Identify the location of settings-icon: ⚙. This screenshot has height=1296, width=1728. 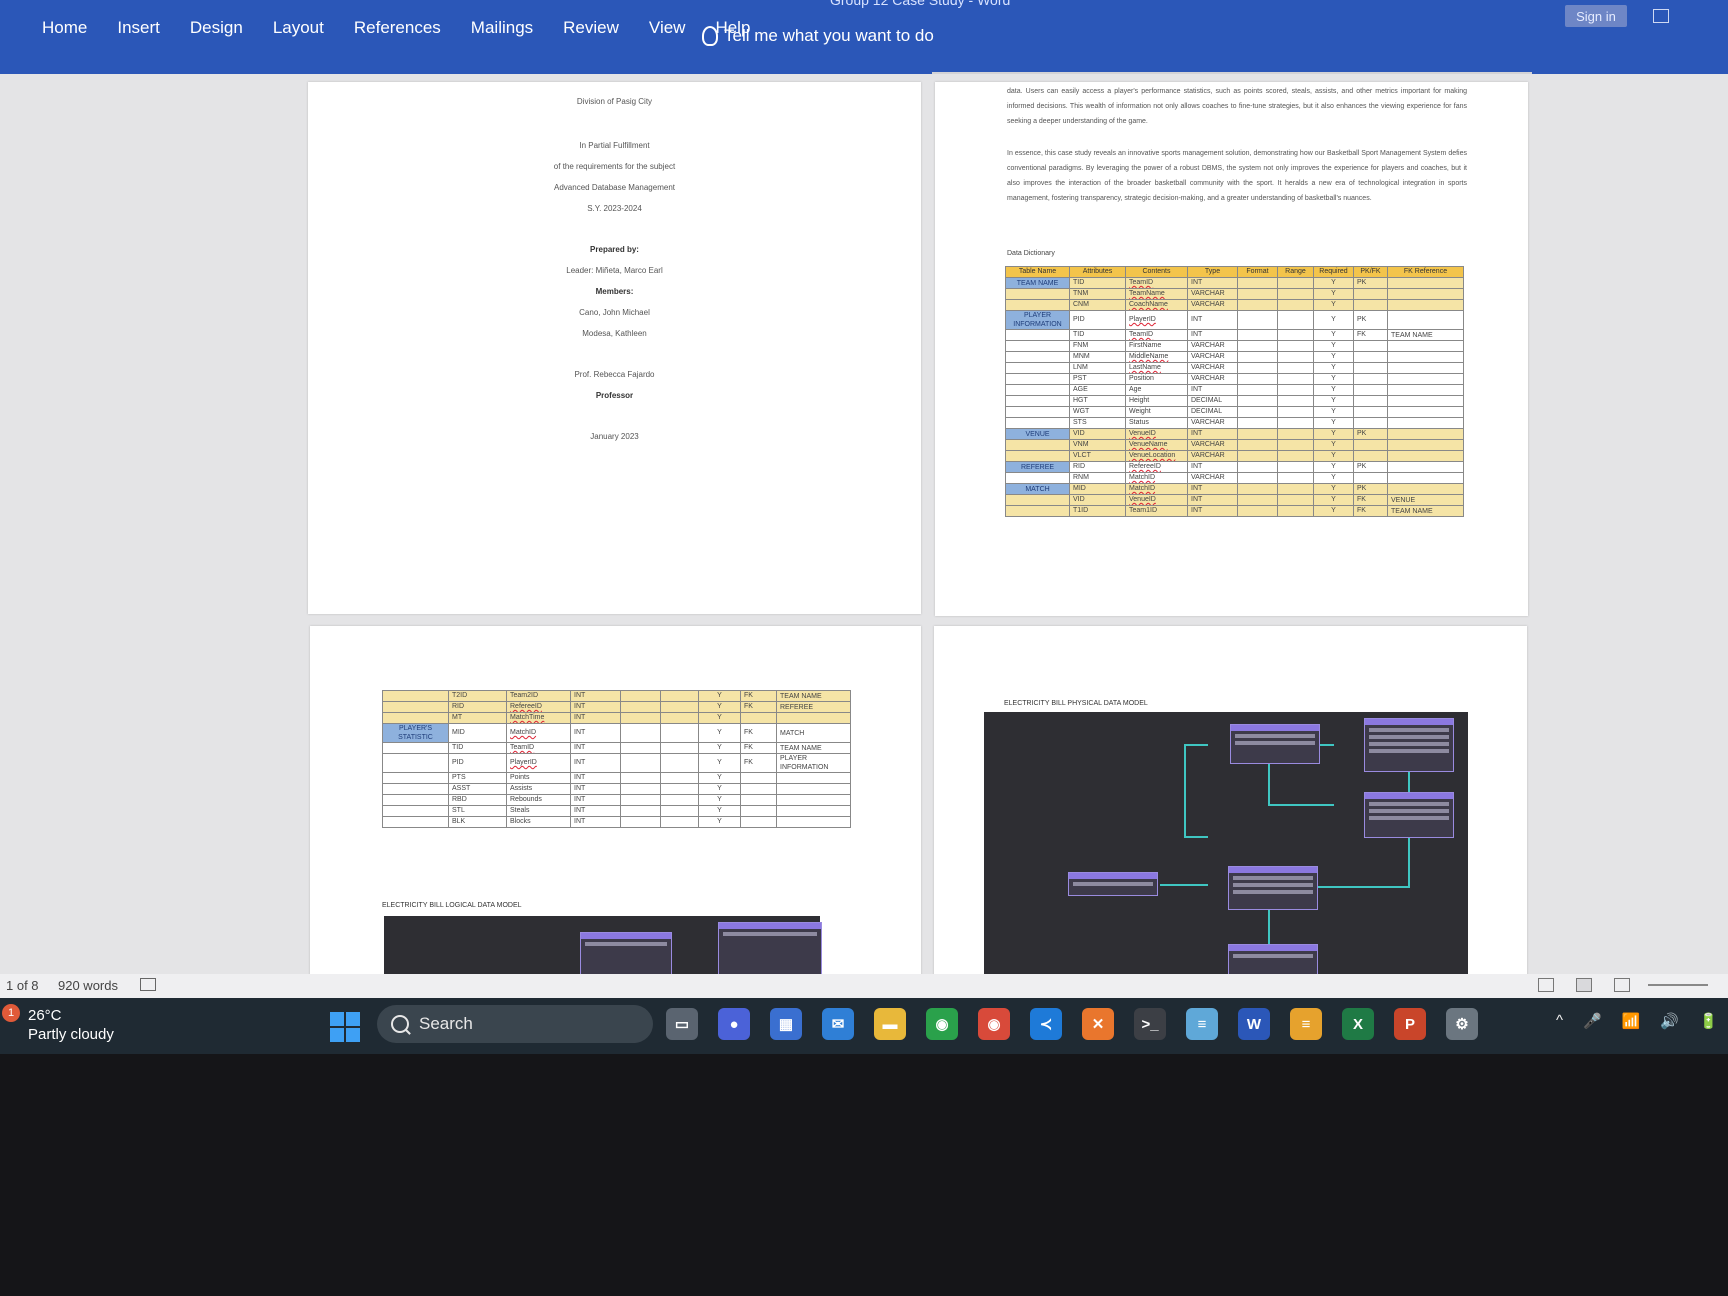
(1462, 1024).